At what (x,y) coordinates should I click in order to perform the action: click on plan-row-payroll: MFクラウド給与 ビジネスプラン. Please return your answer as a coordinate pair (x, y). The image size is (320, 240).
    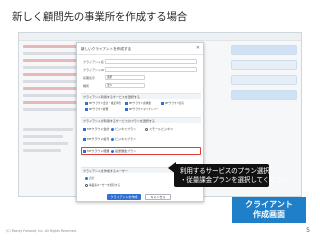
    Looking at the image, I should click on (141, 139).